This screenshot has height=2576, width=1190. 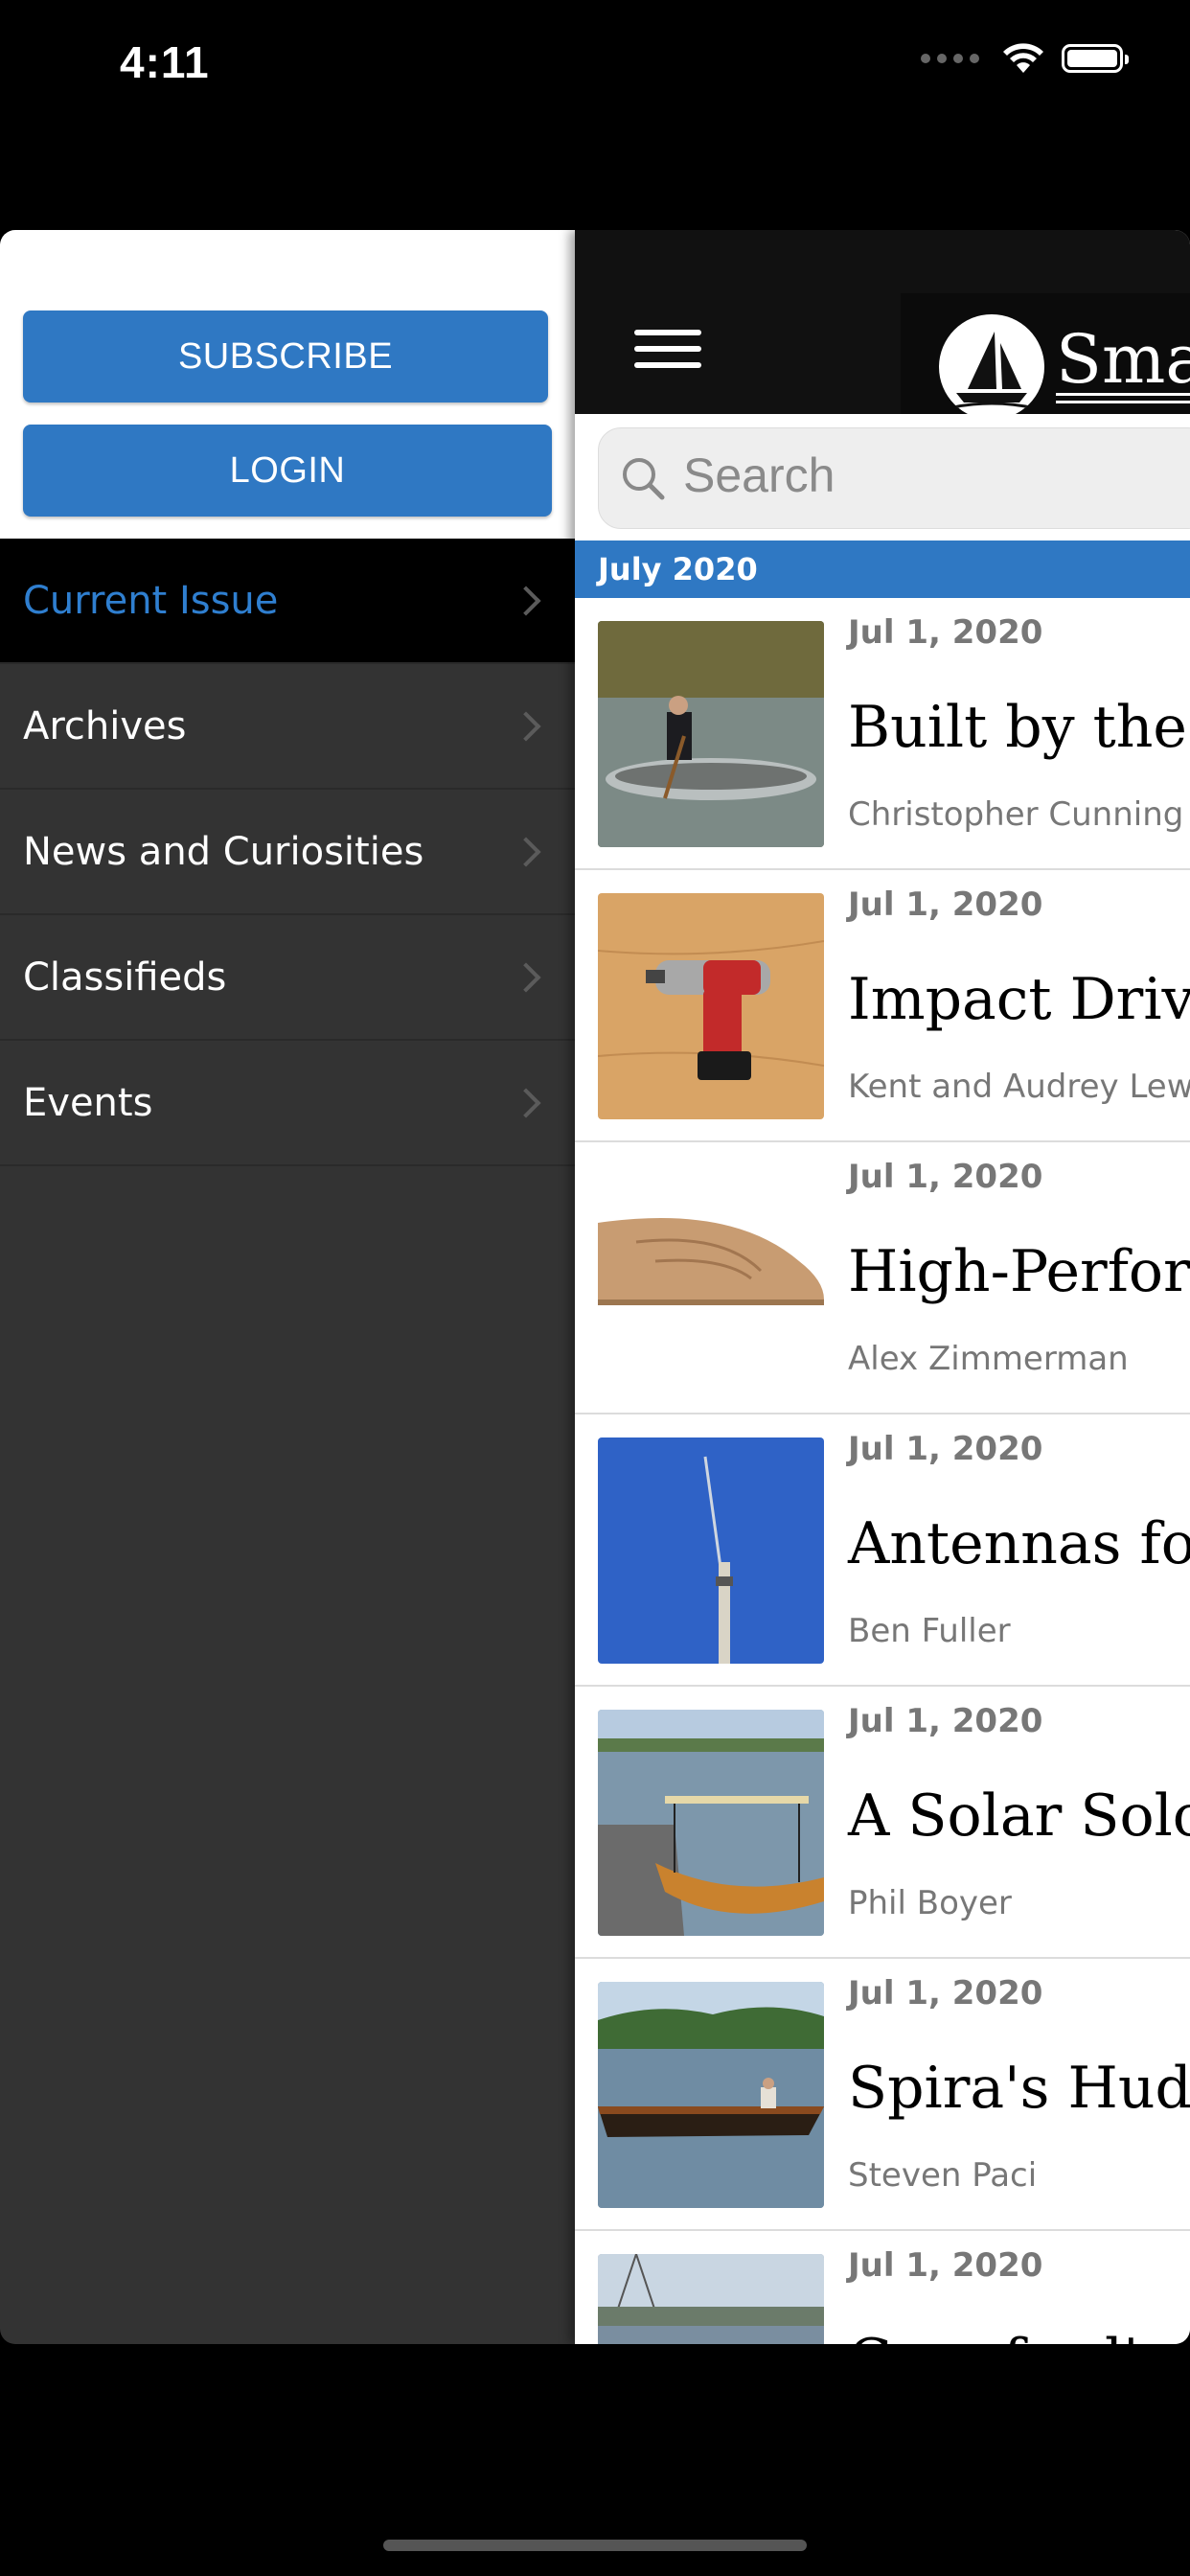 I want to click on battery-icon, so click(x=1096, y=58).